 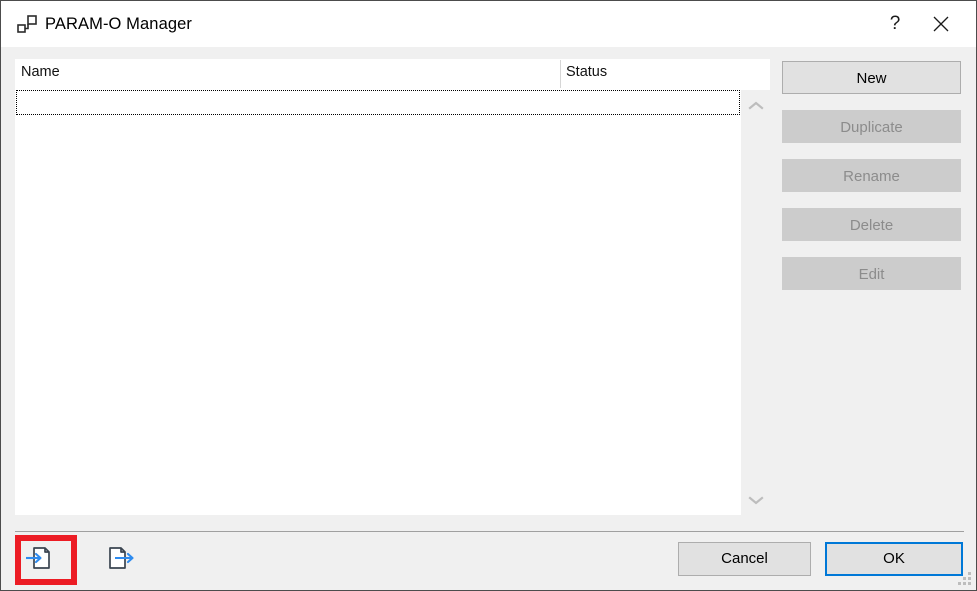 I want to click on nodes-icon, so click(x=27, y=24).